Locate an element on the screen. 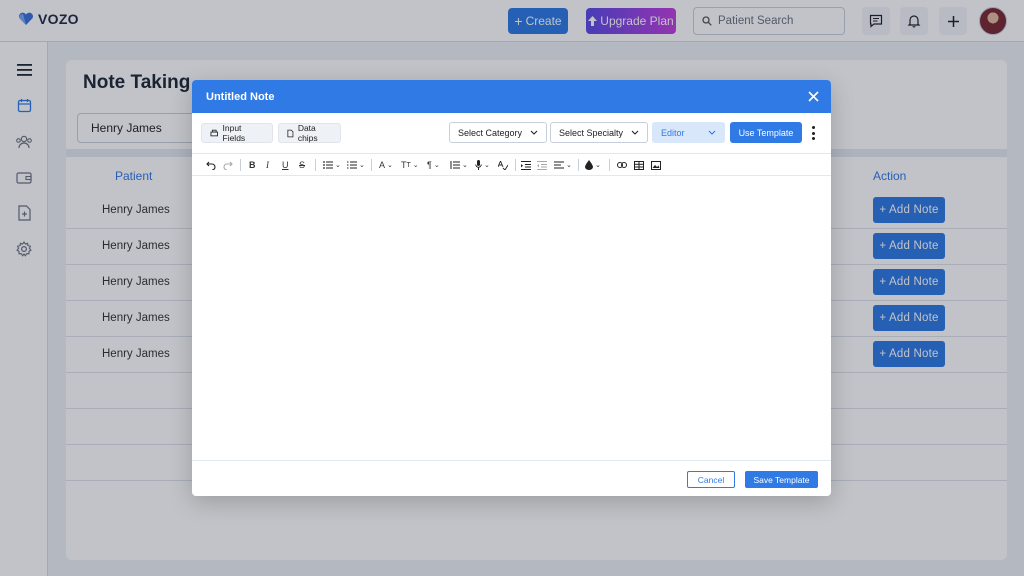  align-icon: ⌄ is located at coordinates (563, 165).